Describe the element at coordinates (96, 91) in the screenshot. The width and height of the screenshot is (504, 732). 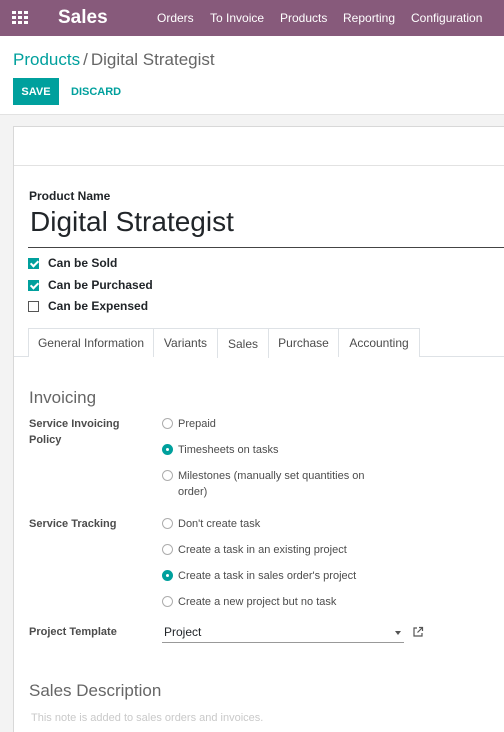
I see `discard-button: DISCARD` at that location.